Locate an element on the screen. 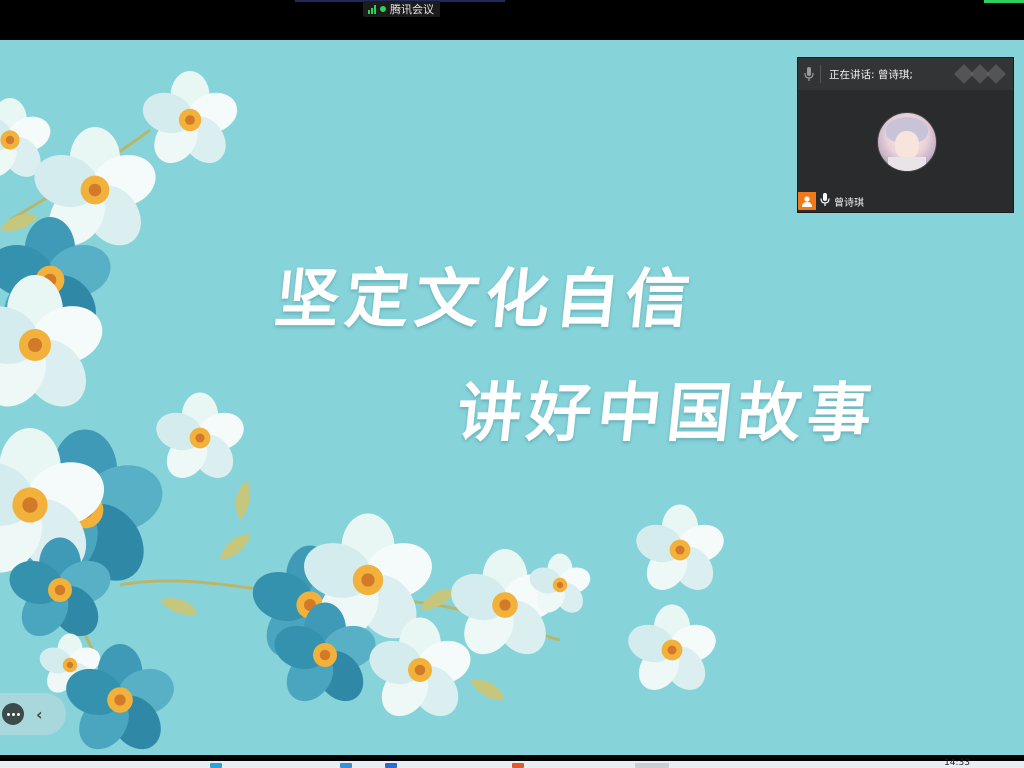  participant-name: 曾诗琪 is located at coordinates (849, 203).